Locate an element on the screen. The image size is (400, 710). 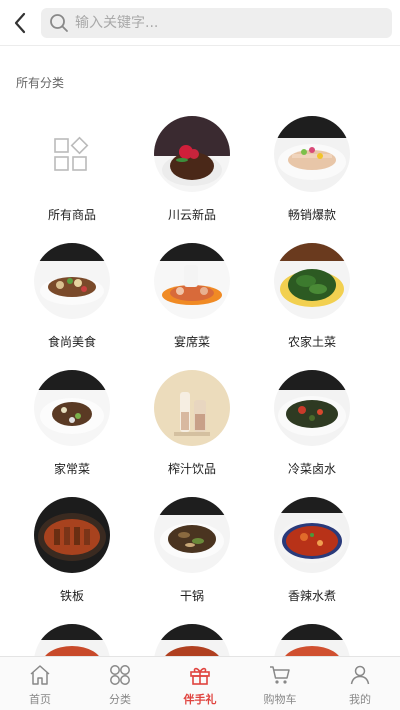
grid-icon is located at coordinates (71, 153).